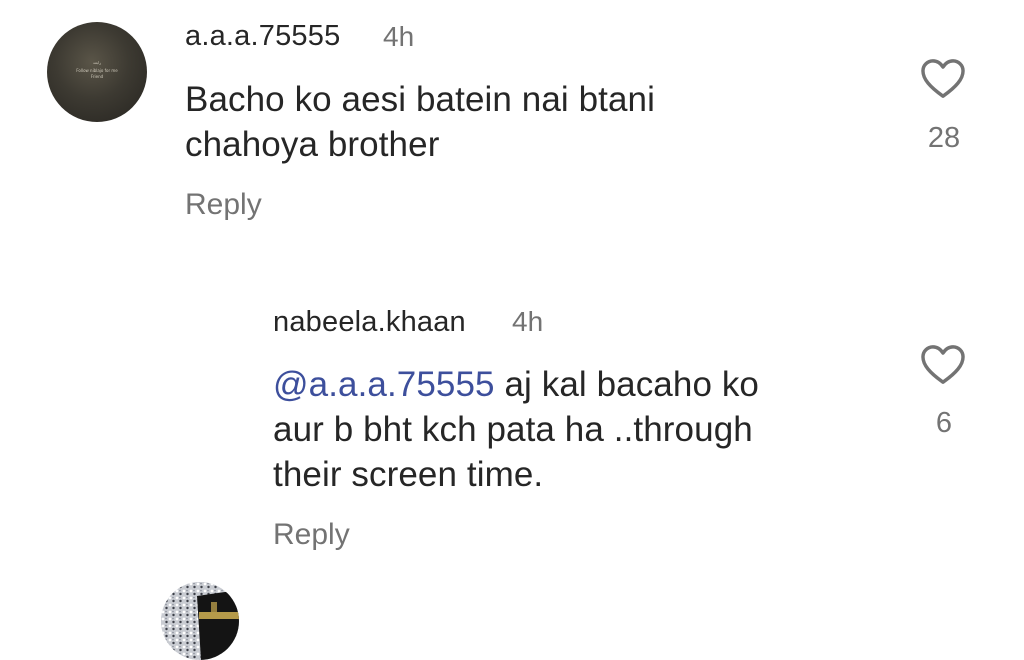 Image resolution: width=1024 pixels, height=660 pixels. What do you see at coordinates (408, 474) in the screenshot?
I see `comment-text-line-3: their screen time.` at bounding box center [408, 474].